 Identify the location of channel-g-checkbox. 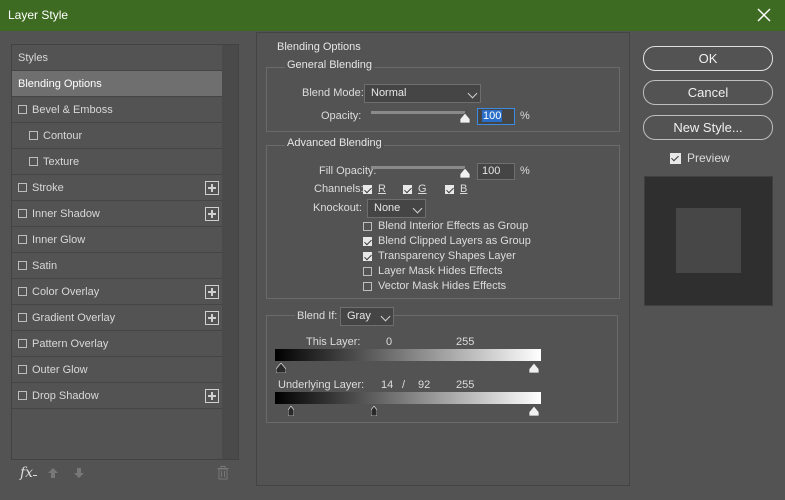
(407, 189).